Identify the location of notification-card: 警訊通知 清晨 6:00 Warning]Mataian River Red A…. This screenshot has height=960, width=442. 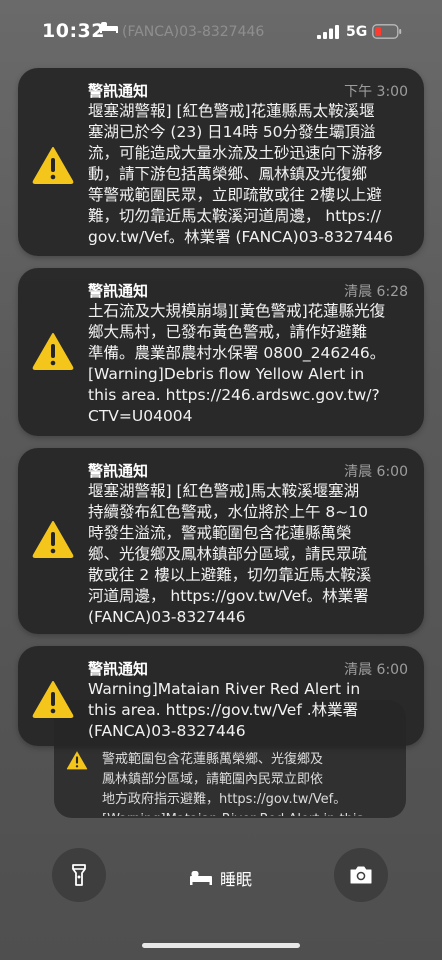
(221, 696).